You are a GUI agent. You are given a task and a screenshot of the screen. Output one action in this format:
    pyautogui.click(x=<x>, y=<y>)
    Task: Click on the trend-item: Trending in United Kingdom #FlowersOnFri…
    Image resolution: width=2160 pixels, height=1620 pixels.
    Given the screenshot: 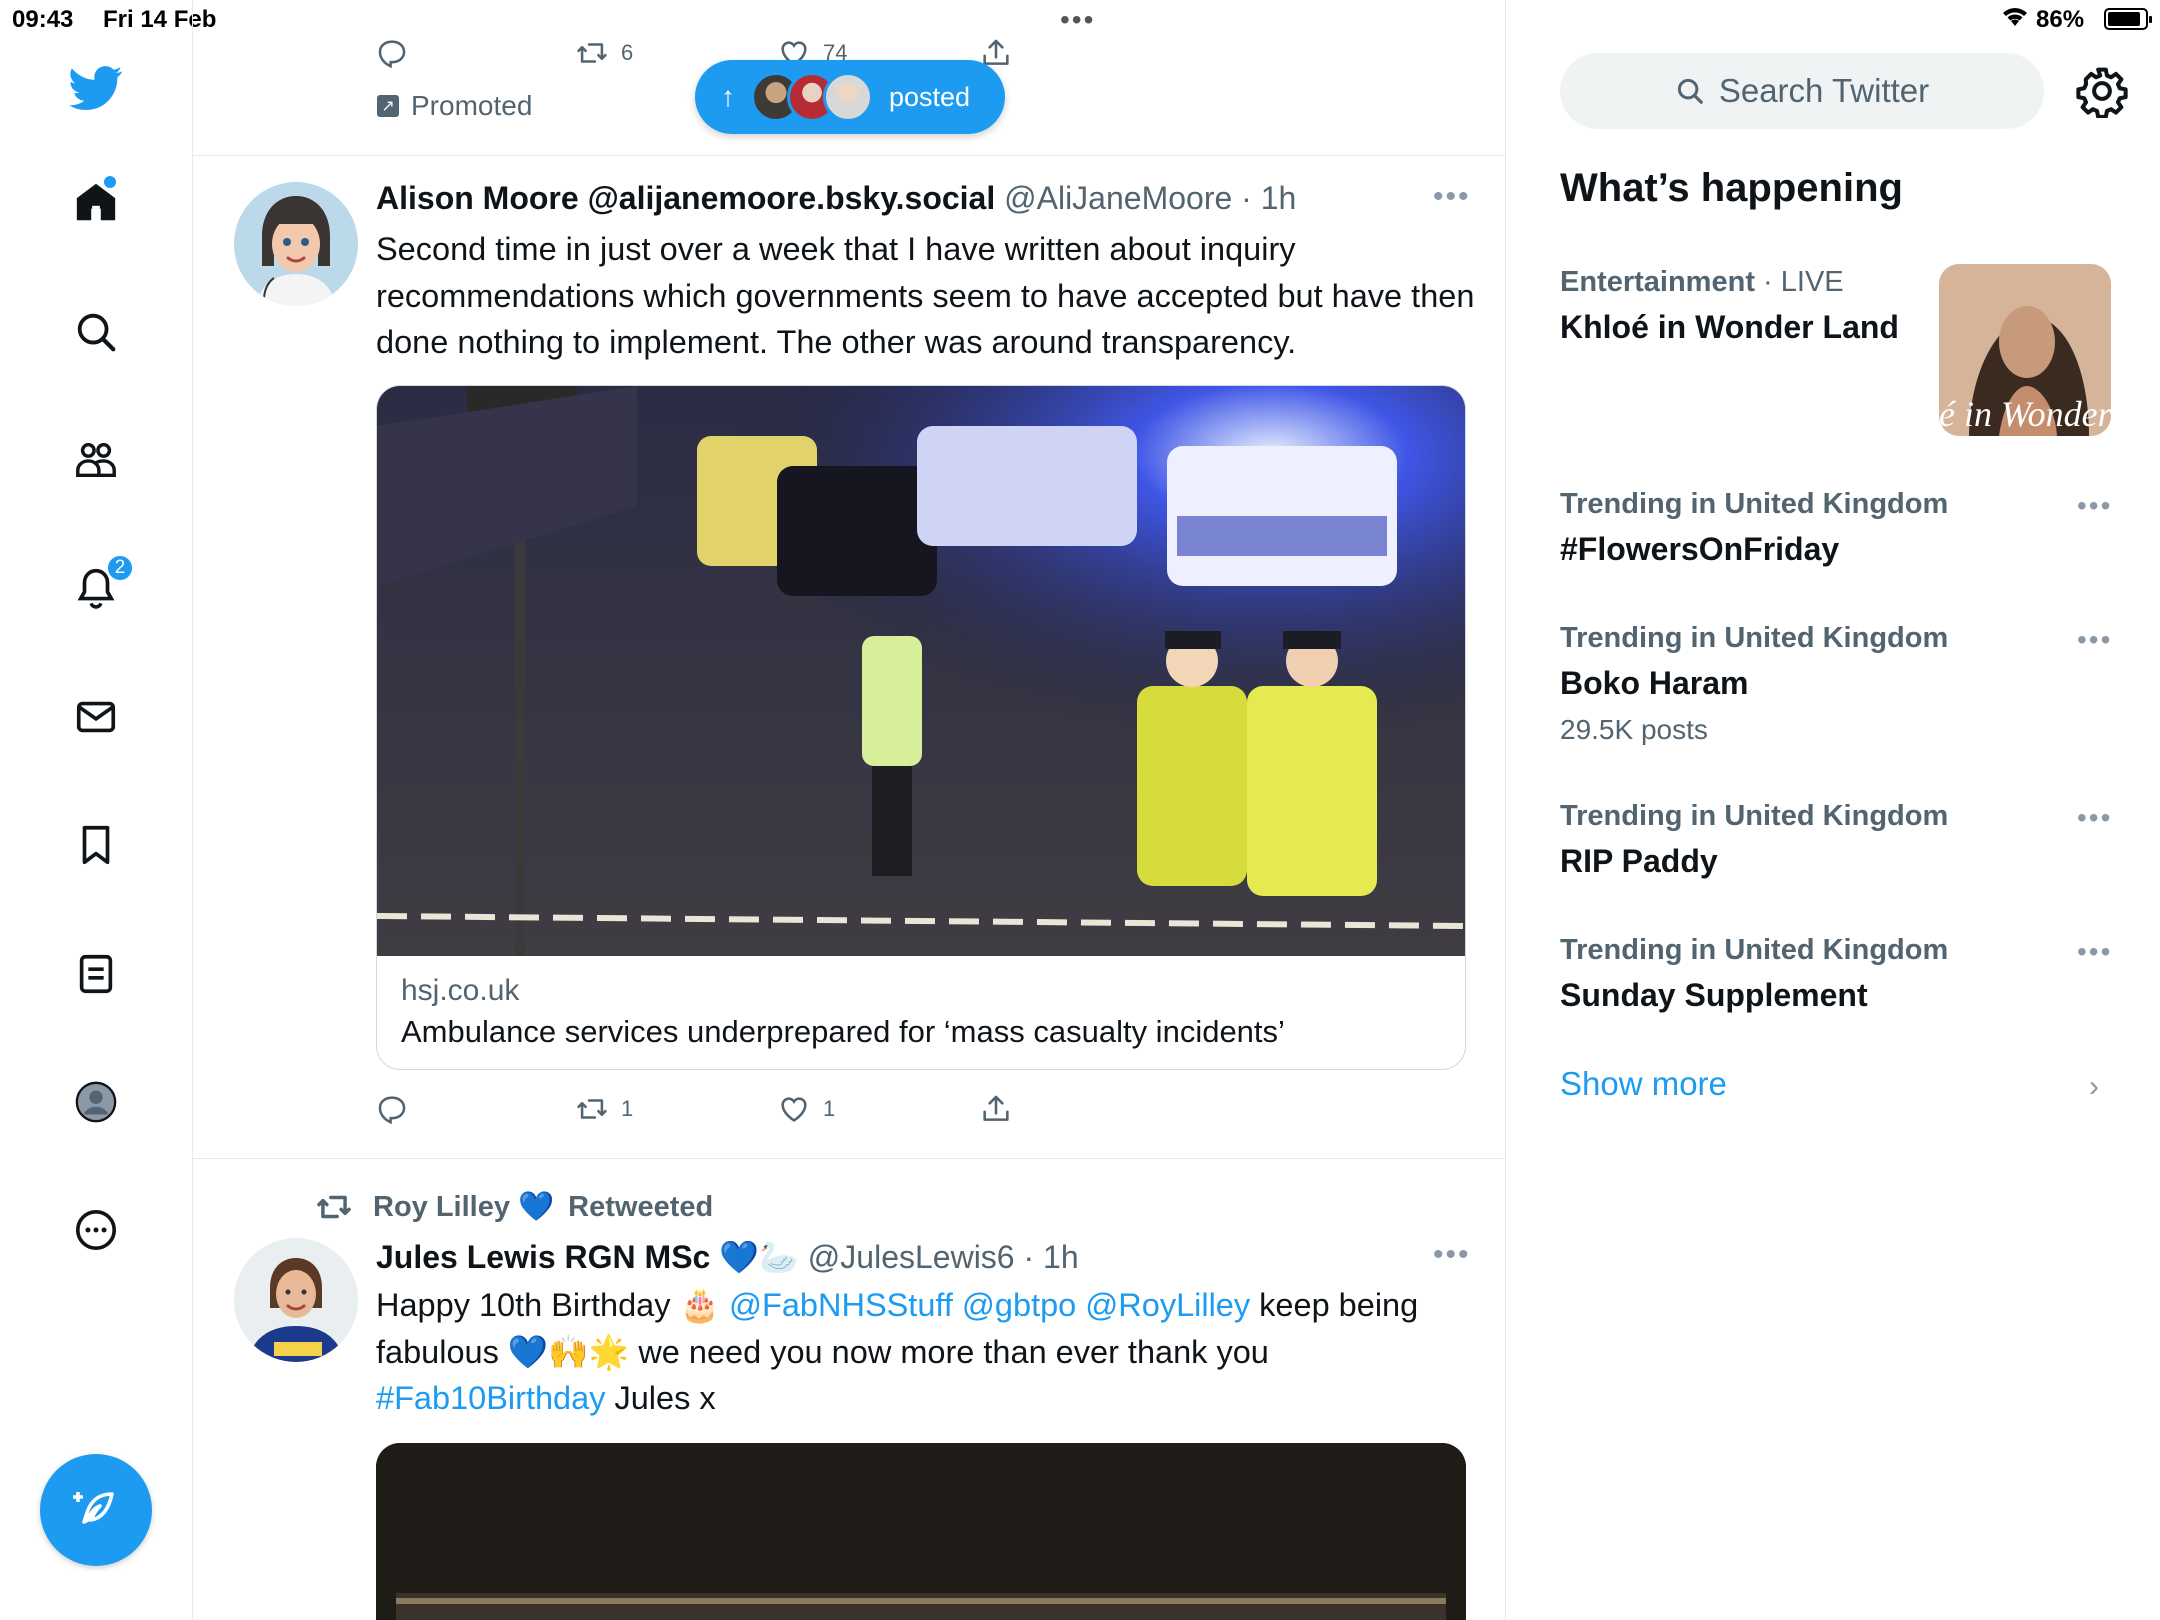 What is the action you would take?
    pyautogui.click(x=1840, y=528)
    